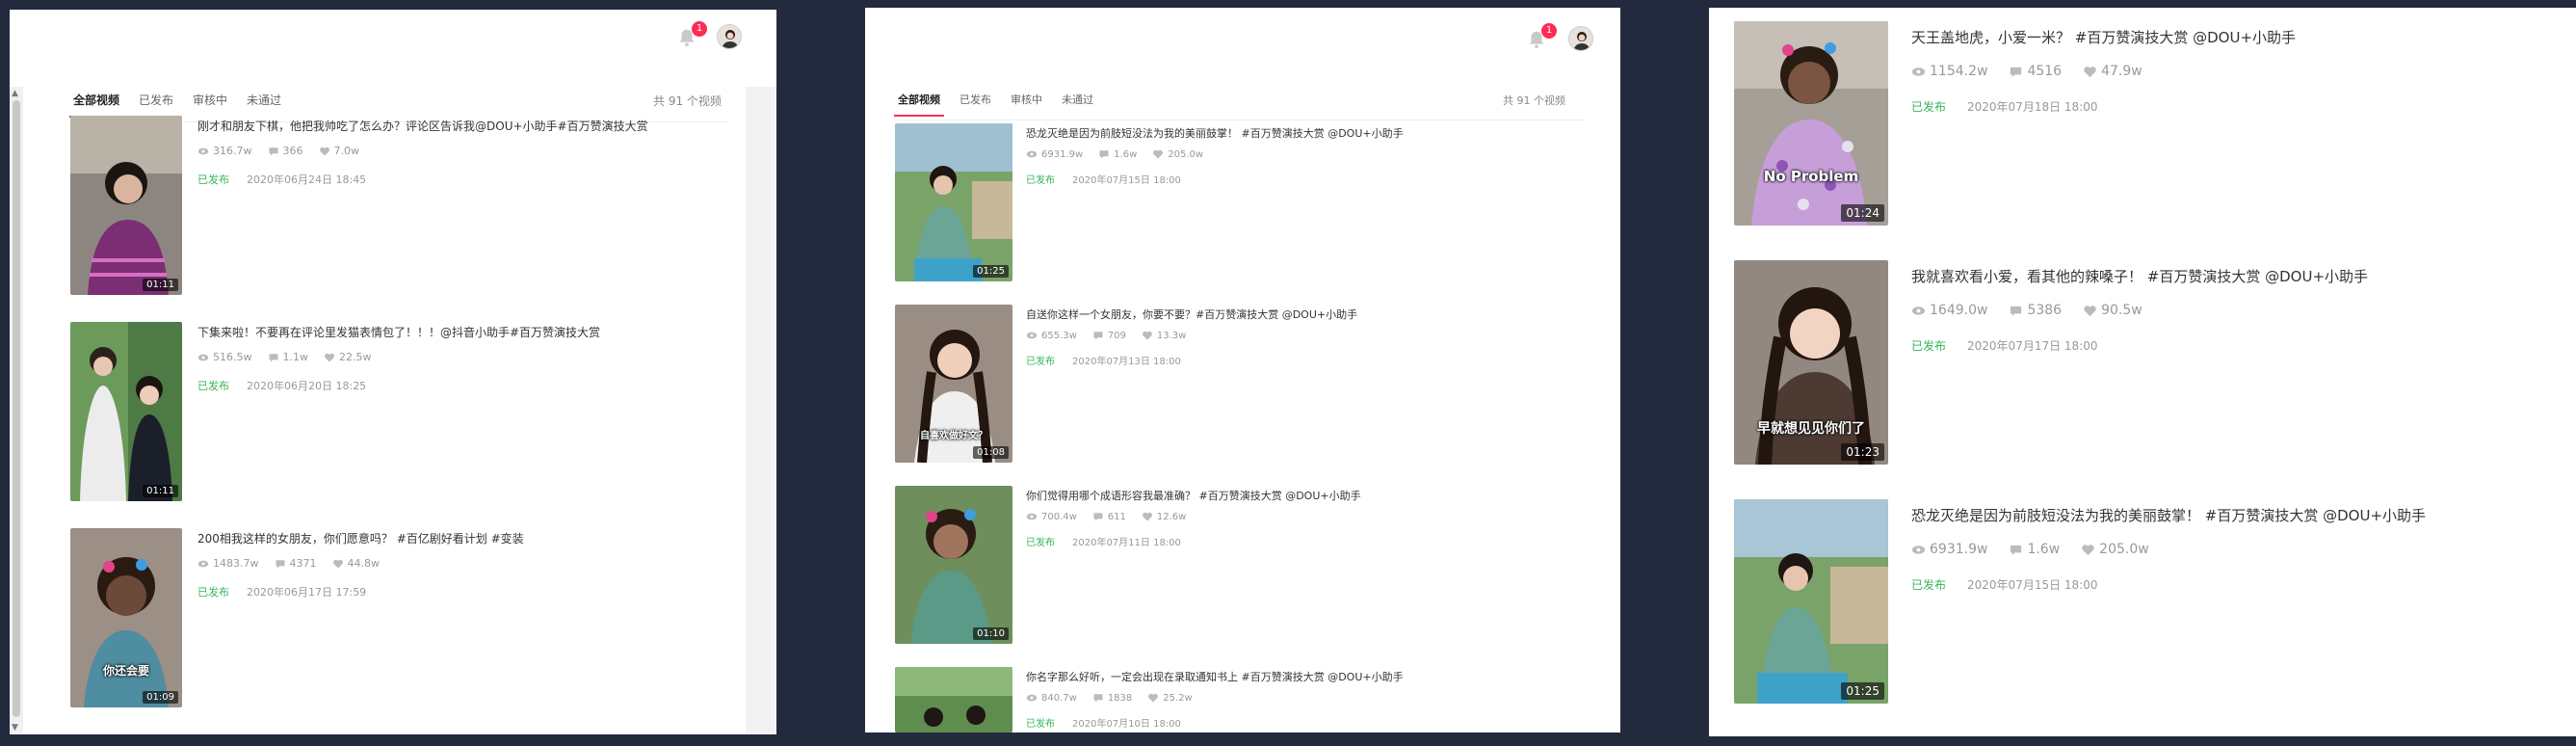 The image size is (2576, 746). I want to click on comments-stat: 611, so click(1109, 517).